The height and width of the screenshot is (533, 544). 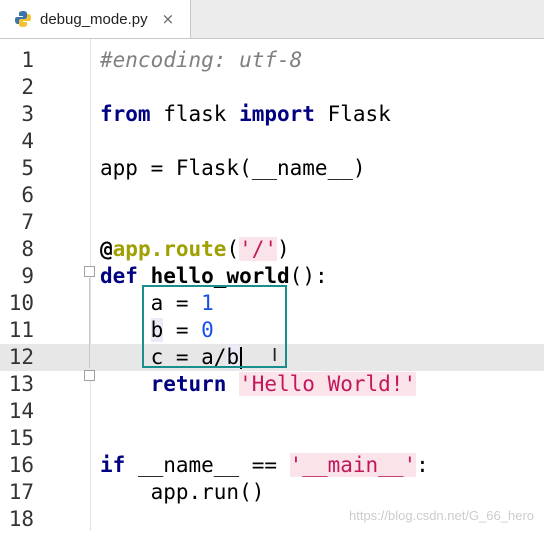 What do you see at coordinates (272, 87) in the screenshot?
I see `code-line: 2` at bounding box center [272, 87].